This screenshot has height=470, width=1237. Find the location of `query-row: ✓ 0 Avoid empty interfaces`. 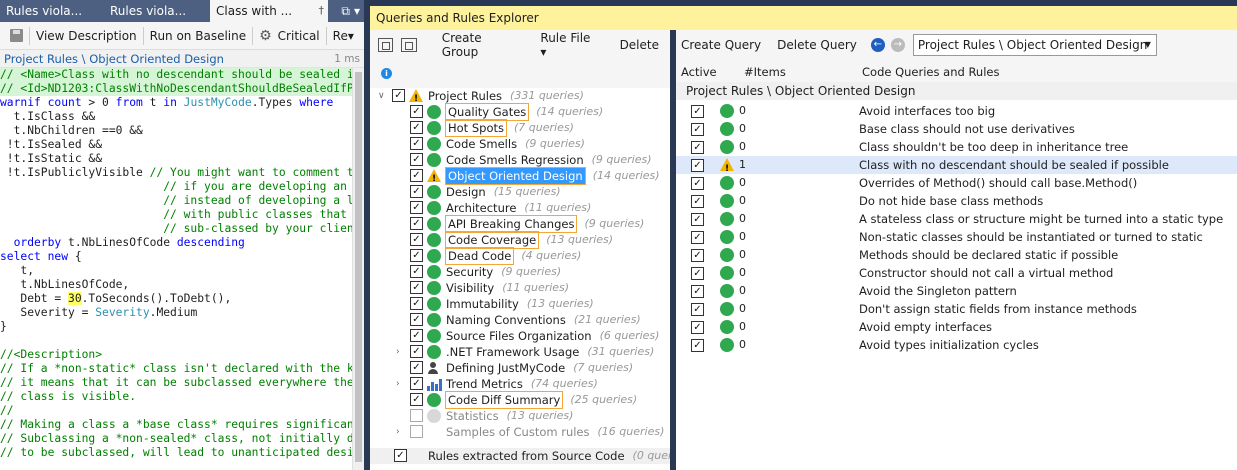

query-row: ✓ 0 Avoid empty interfaces is located at coordinates (956, 327).